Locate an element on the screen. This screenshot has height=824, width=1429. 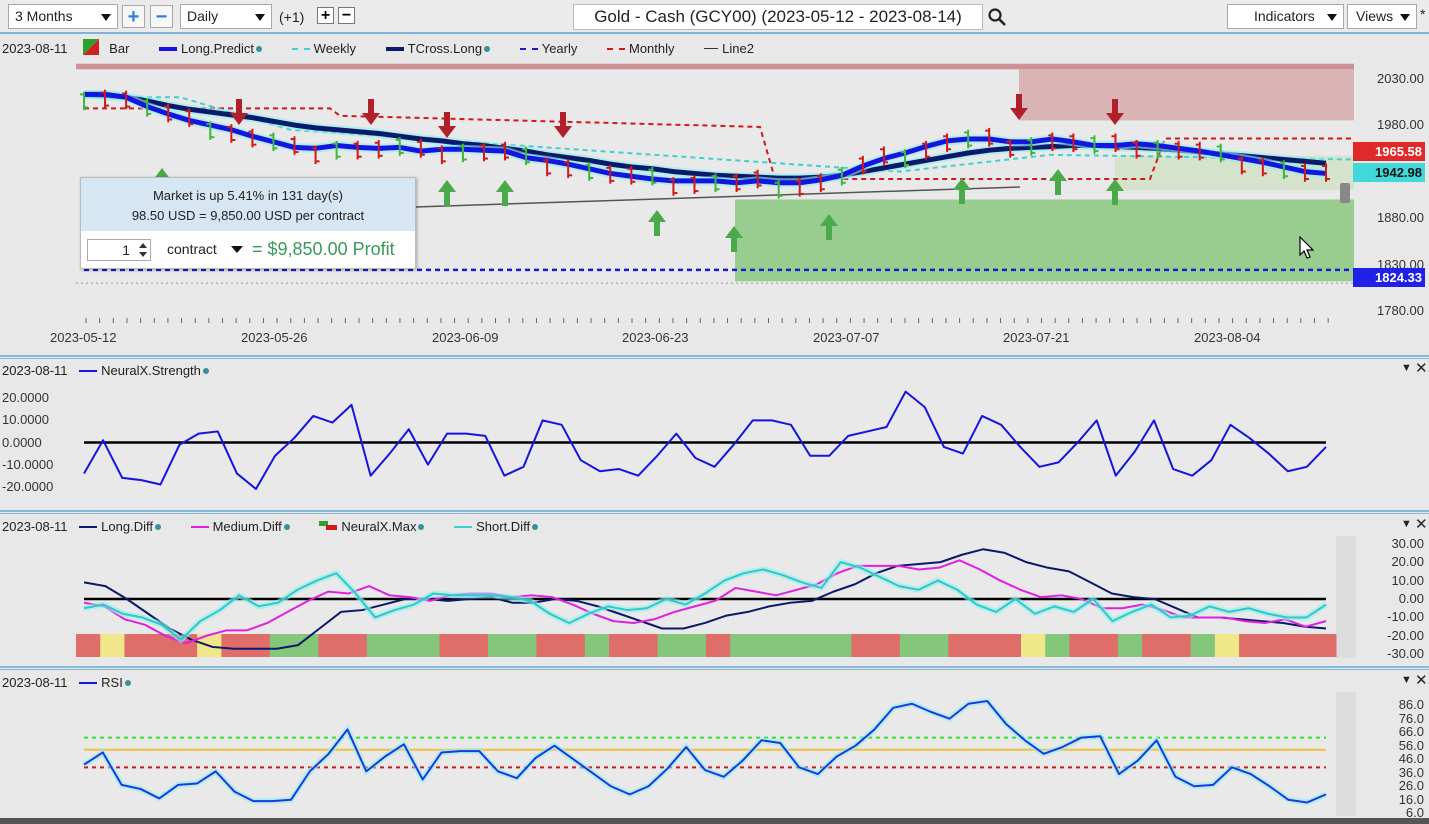
legend-item-medium-diff: Medium.Diff is located at coordinates (240, 526).